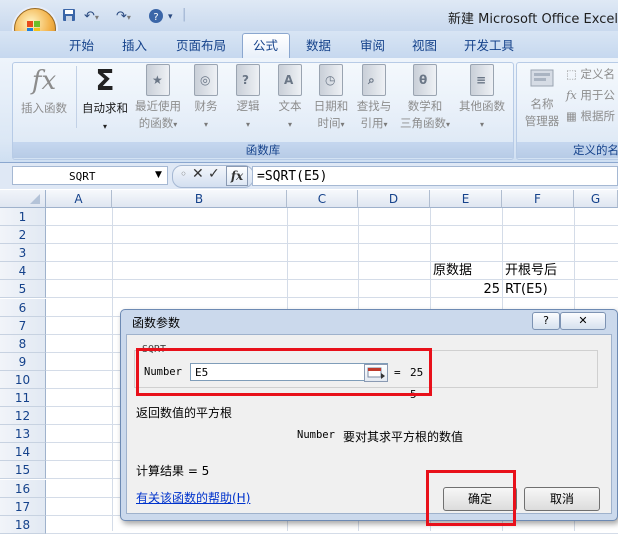 Image resolution: width=618 pixels, height=534 pixels. What do you see at coordinates (452, 271) in the screenshot?
I see `cell-e4: 原数据` at bounding box center [452, 271].